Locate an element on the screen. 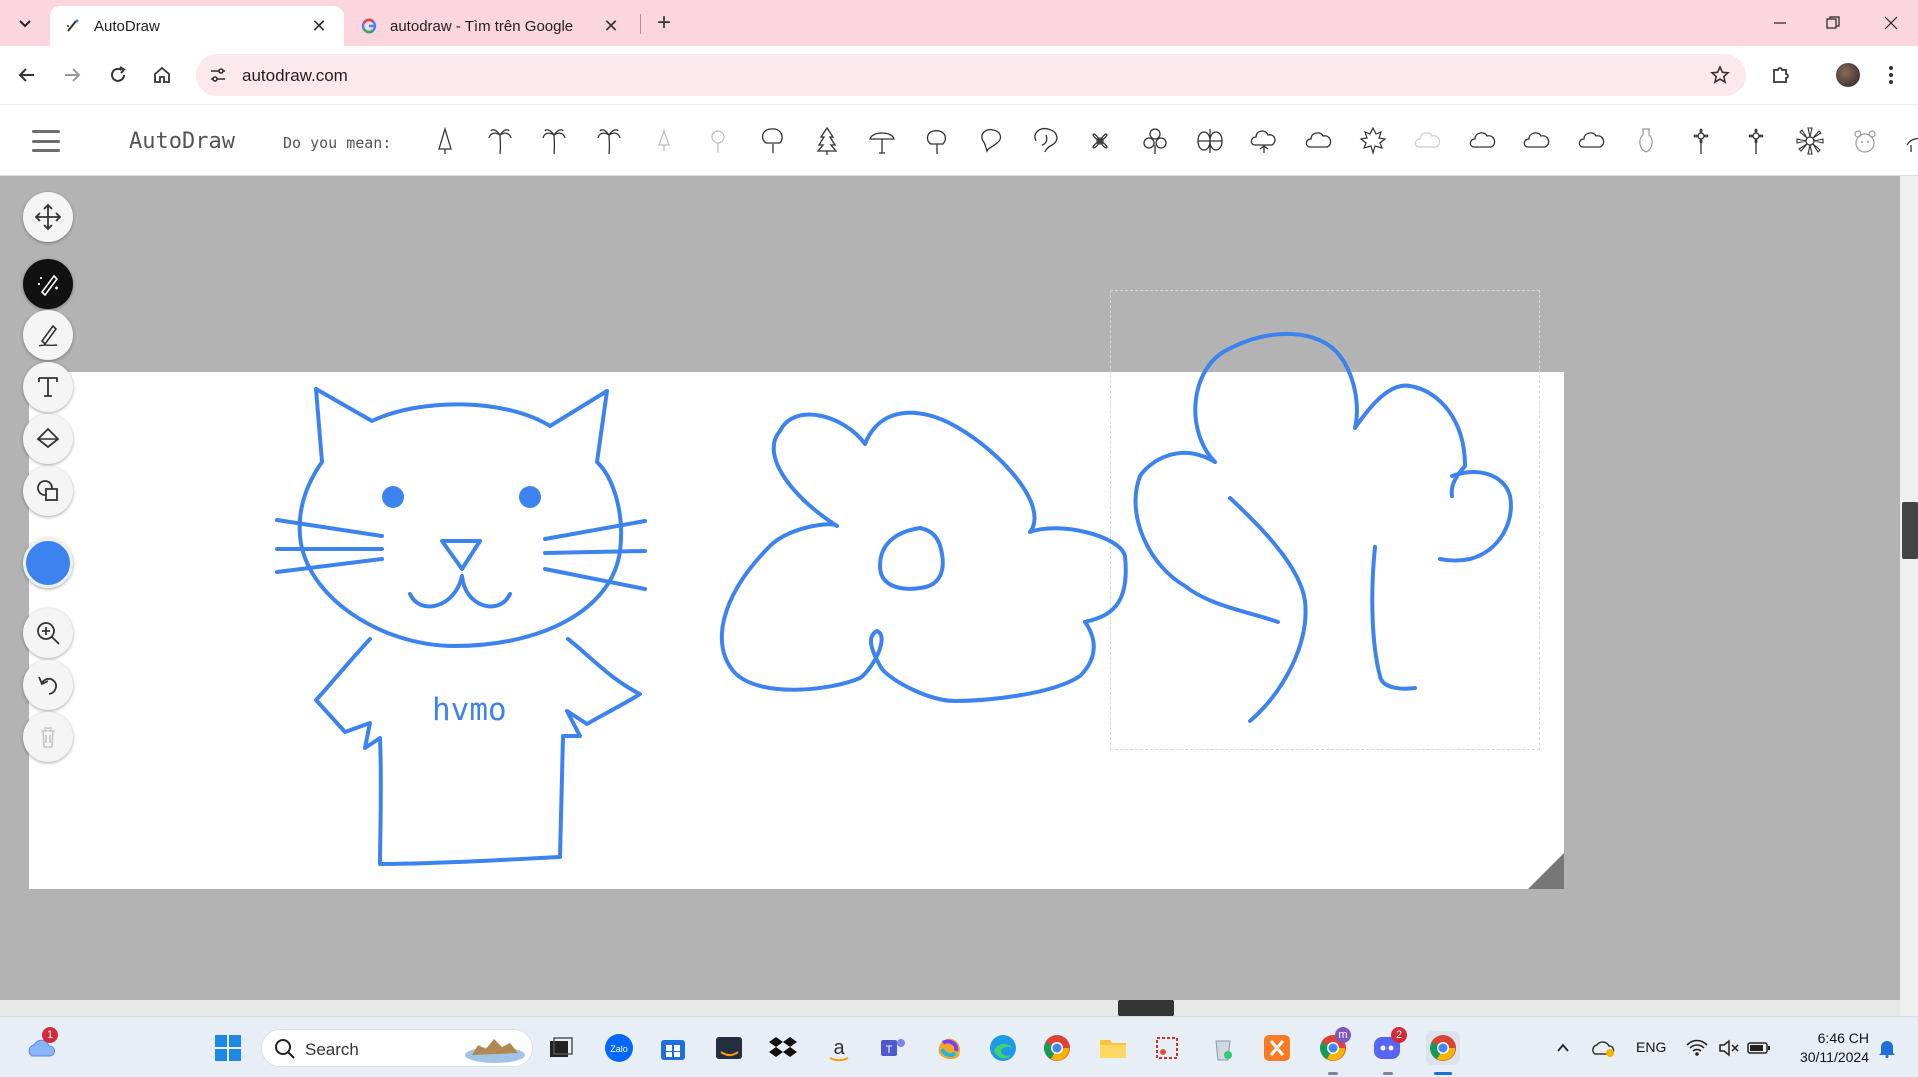 The image size is (1918, 1077). zoom-tool-button is located at coordinates (48, 633).